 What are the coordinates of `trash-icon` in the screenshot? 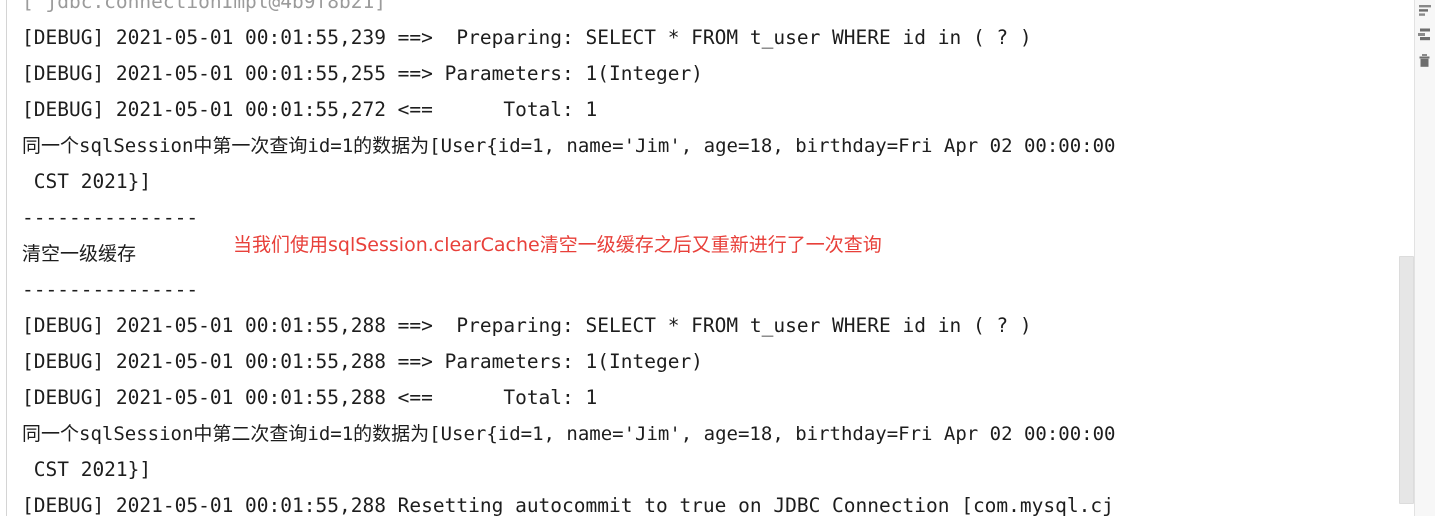 It's located at (1425, 61).